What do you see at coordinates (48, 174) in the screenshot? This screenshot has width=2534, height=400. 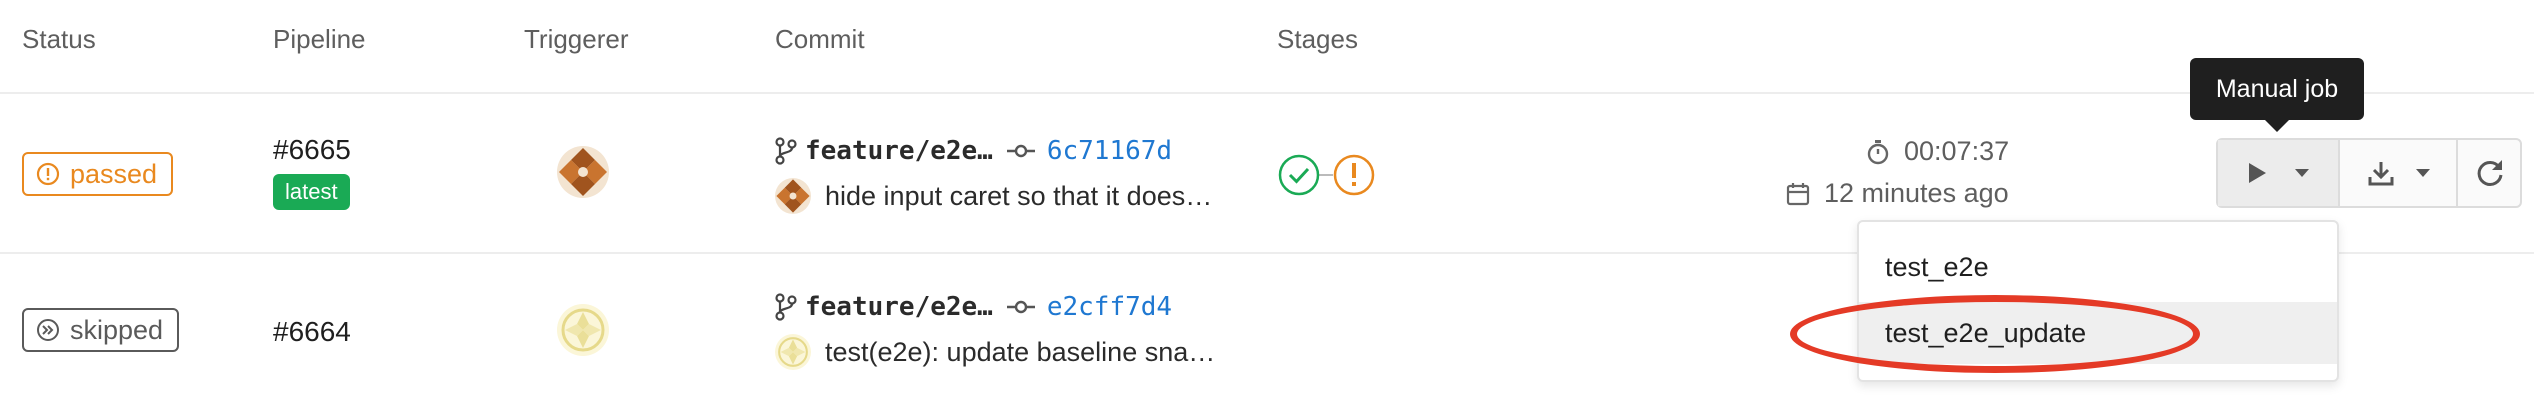 I see `warning-circle-icon` at bounding box center [48, 174].